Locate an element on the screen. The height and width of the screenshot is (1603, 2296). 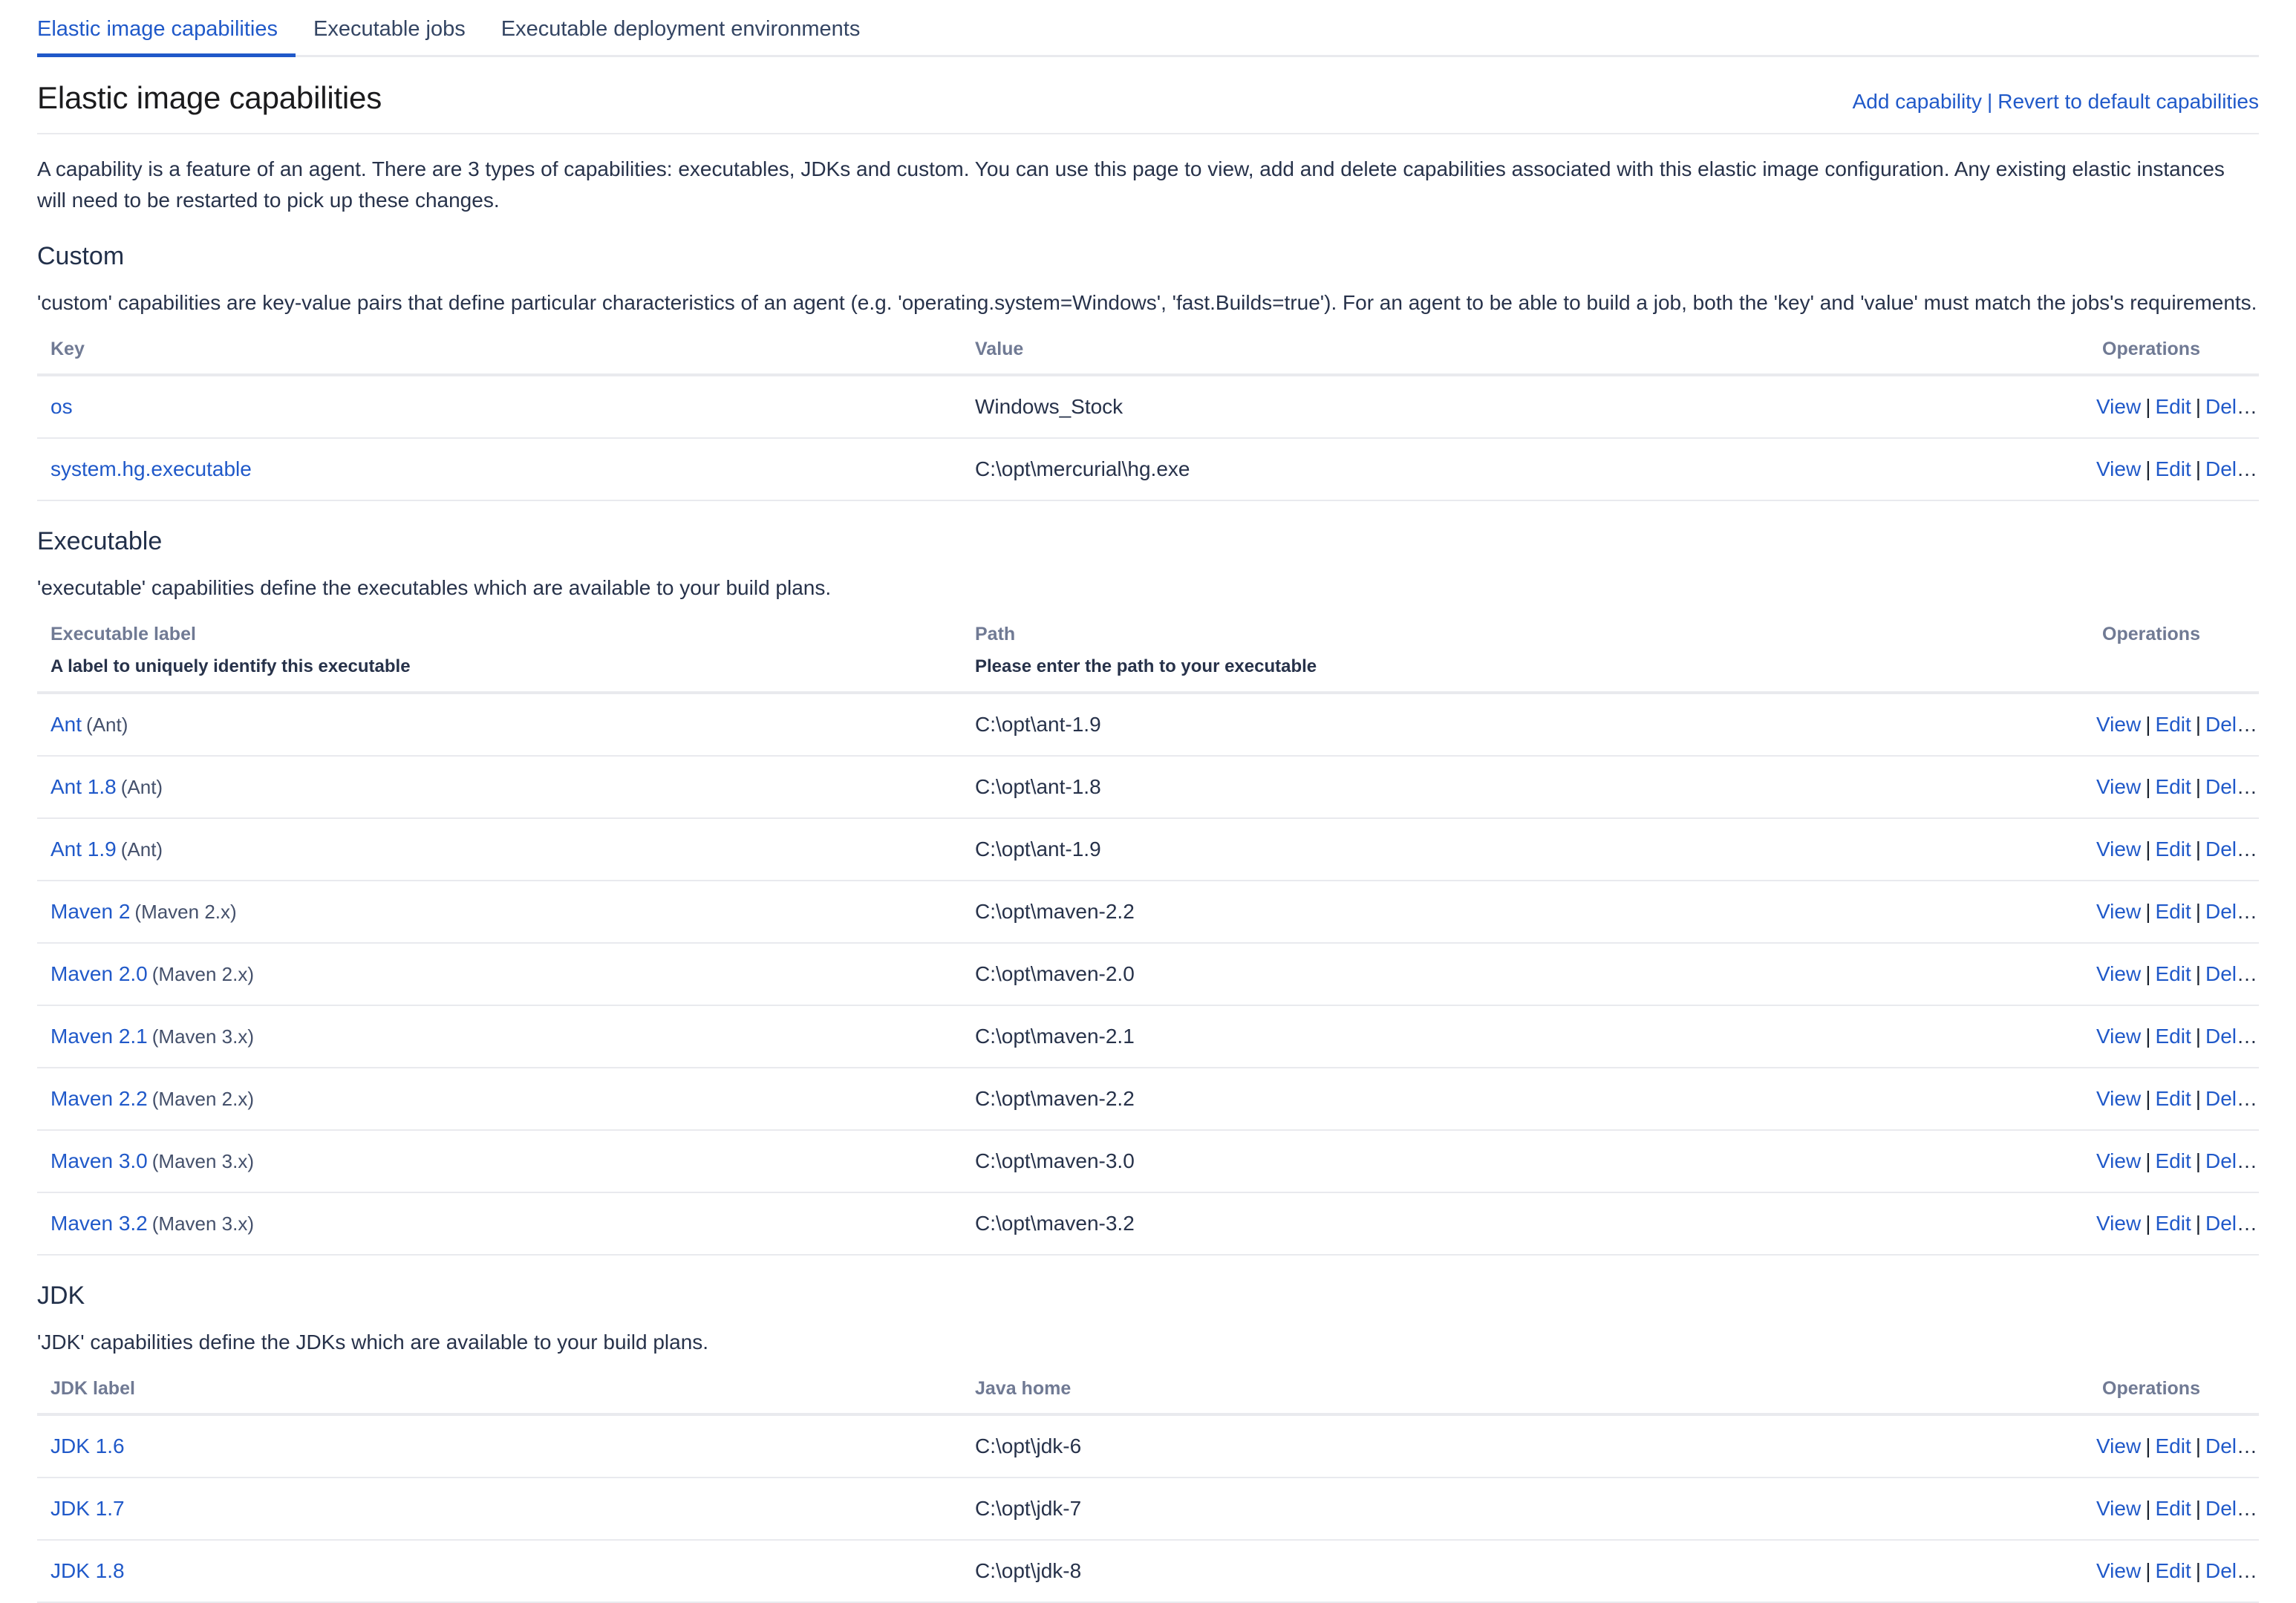
add-capability-link: Add capability is located at coordinates (1917, 101).